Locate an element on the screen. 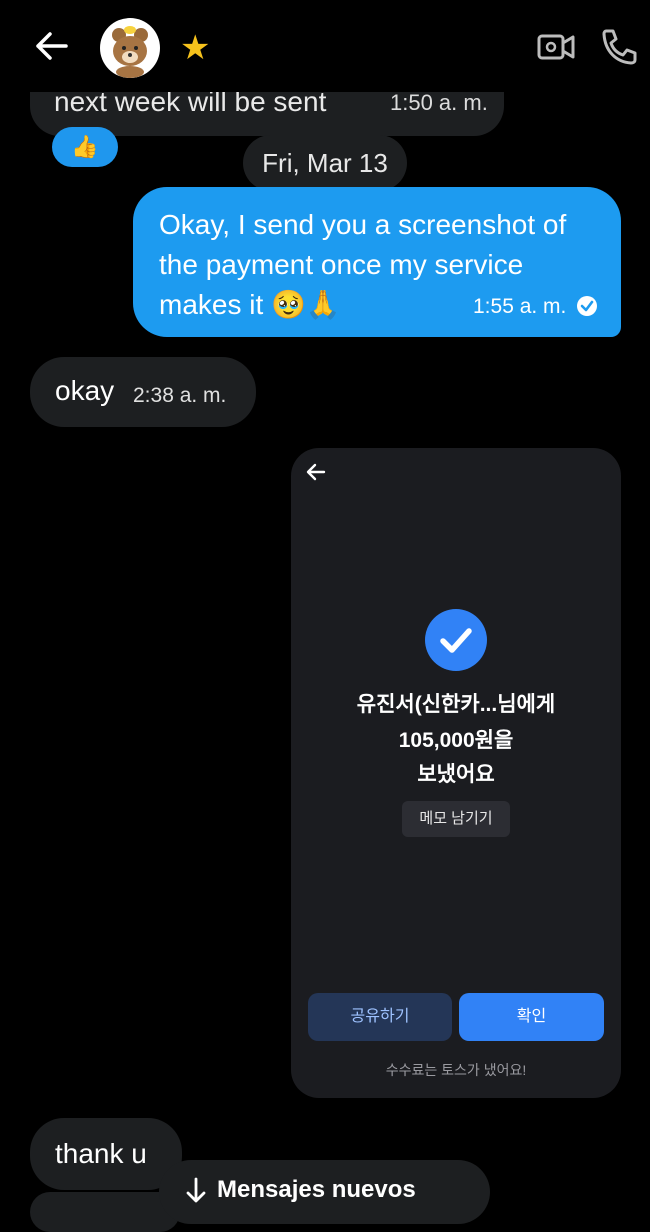  phone-icon is located at coordinates (619, 47).